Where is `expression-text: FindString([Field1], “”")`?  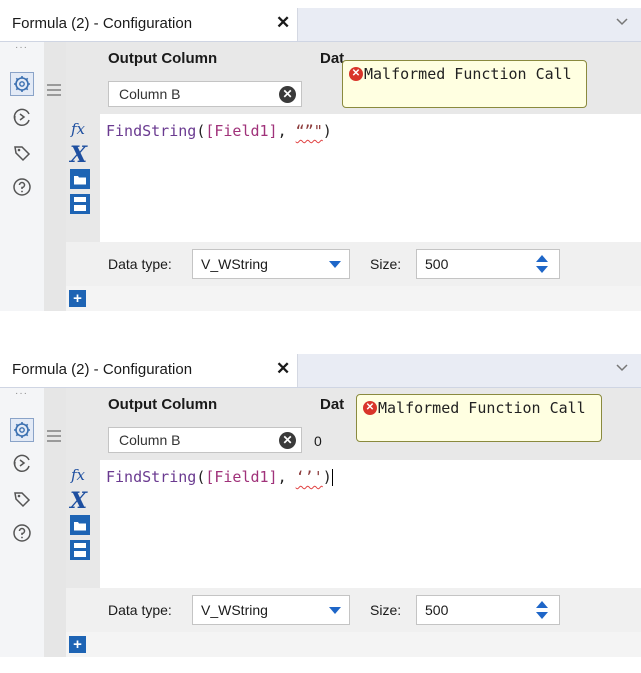
expression-text: FindString([Field1], “”") is located at coordinates (219, 131).